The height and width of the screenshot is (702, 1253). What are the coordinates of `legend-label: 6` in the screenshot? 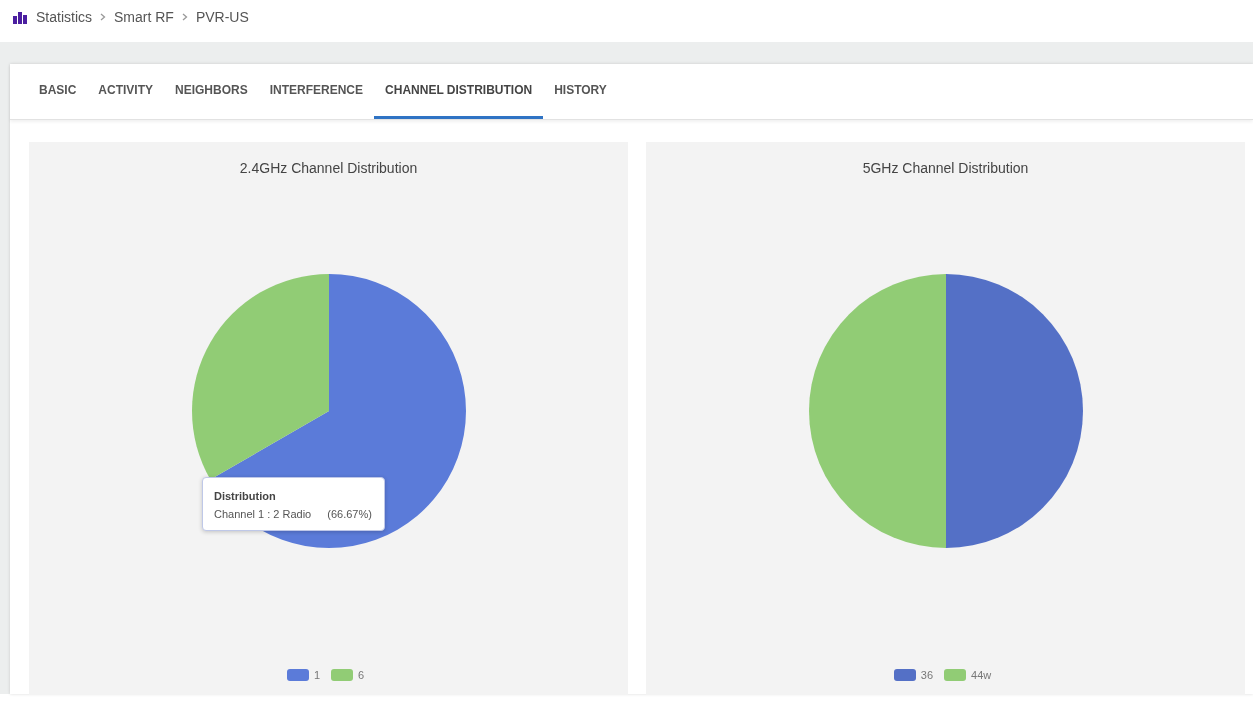 It's located at (361, 675).